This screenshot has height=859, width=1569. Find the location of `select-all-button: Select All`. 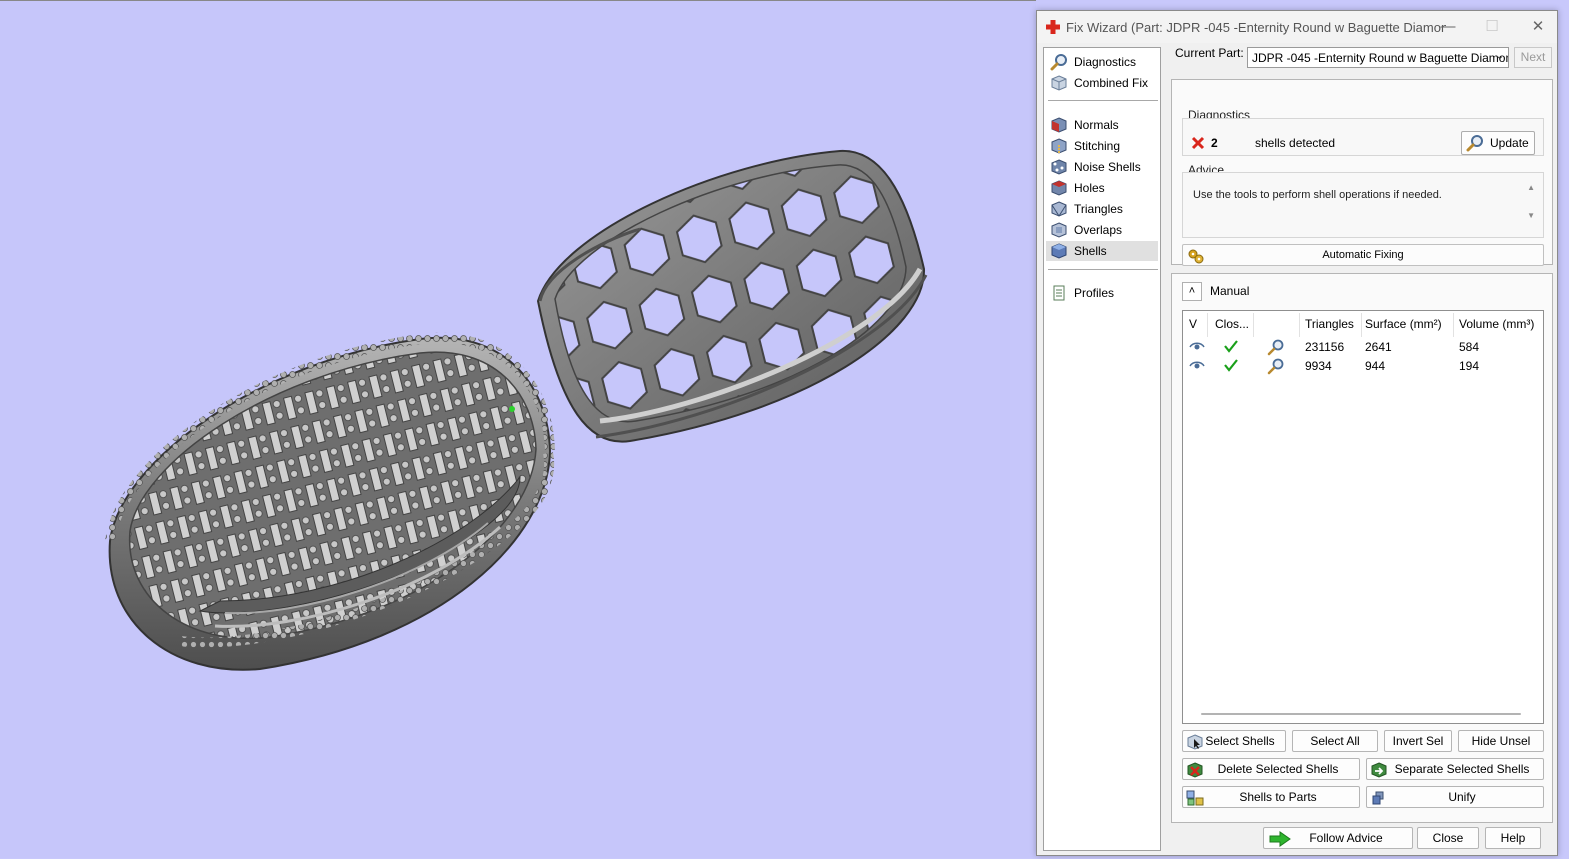

select-all-button: Select All is located at coordinates (1335, 741).